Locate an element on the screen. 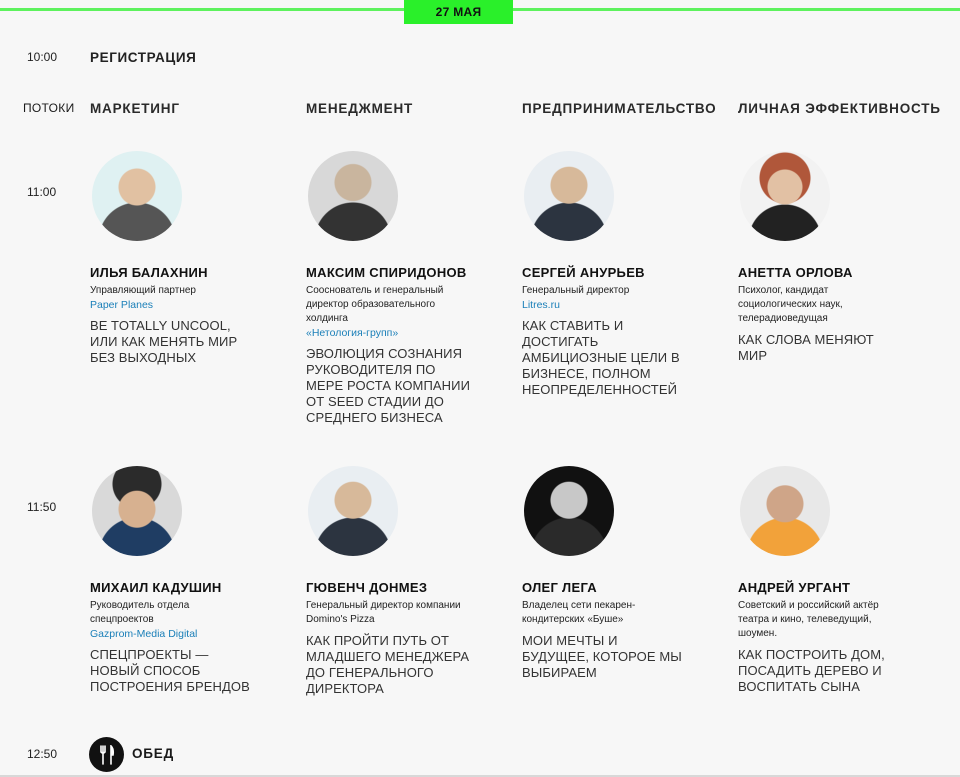 Image resolution: width=960 pixels, height=777 pixels. speaker-company: «Нетология-групп» is located at coordinates (396, 333).